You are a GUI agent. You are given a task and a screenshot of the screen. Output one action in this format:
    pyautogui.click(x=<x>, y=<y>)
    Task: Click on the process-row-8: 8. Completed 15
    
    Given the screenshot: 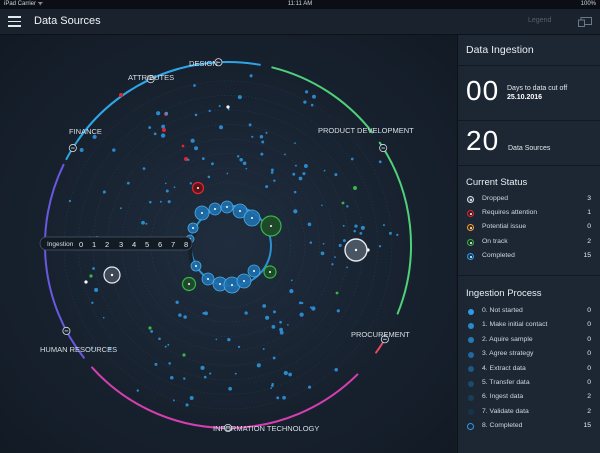 What is the action you would take?
    pyautogui.click(x=529, y=427)
    